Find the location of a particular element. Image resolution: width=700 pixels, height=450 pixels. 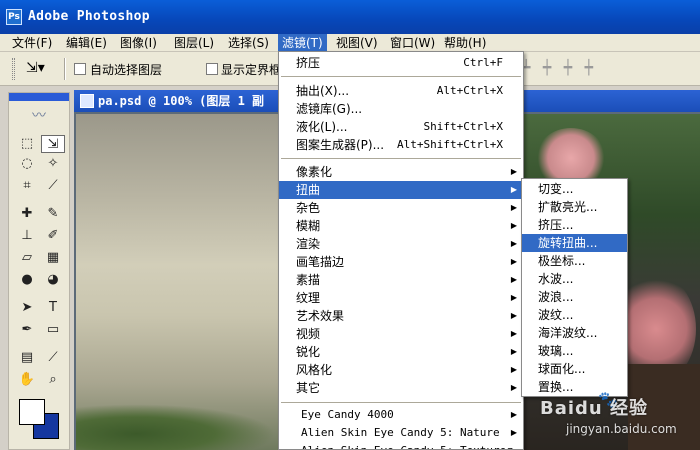

type-tool-icon: T is located at coordinates (53, 308).